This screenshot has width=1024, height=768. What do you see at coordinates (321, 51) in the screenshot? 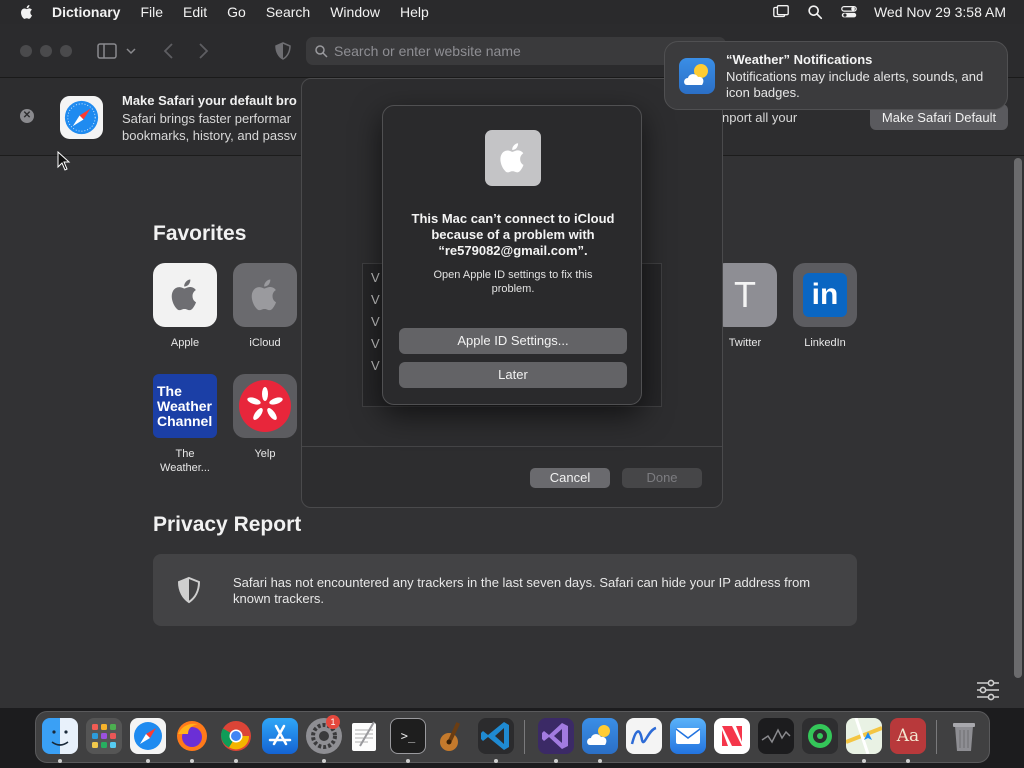
I see `search-icon` at bounding box center [321, 51].